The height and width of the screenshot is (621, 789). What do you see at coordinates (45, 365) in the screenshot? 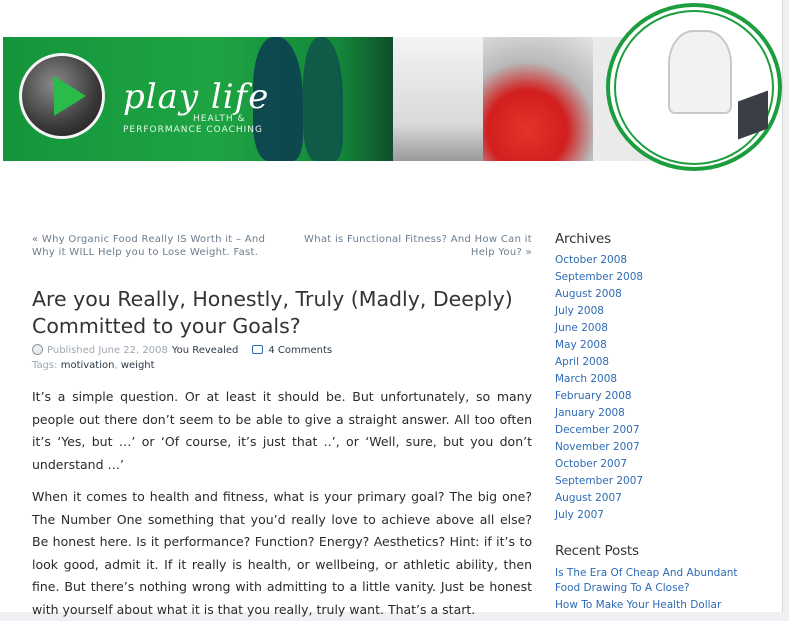
I see `tags-label: Tags:` at bounding box center [45, 365].